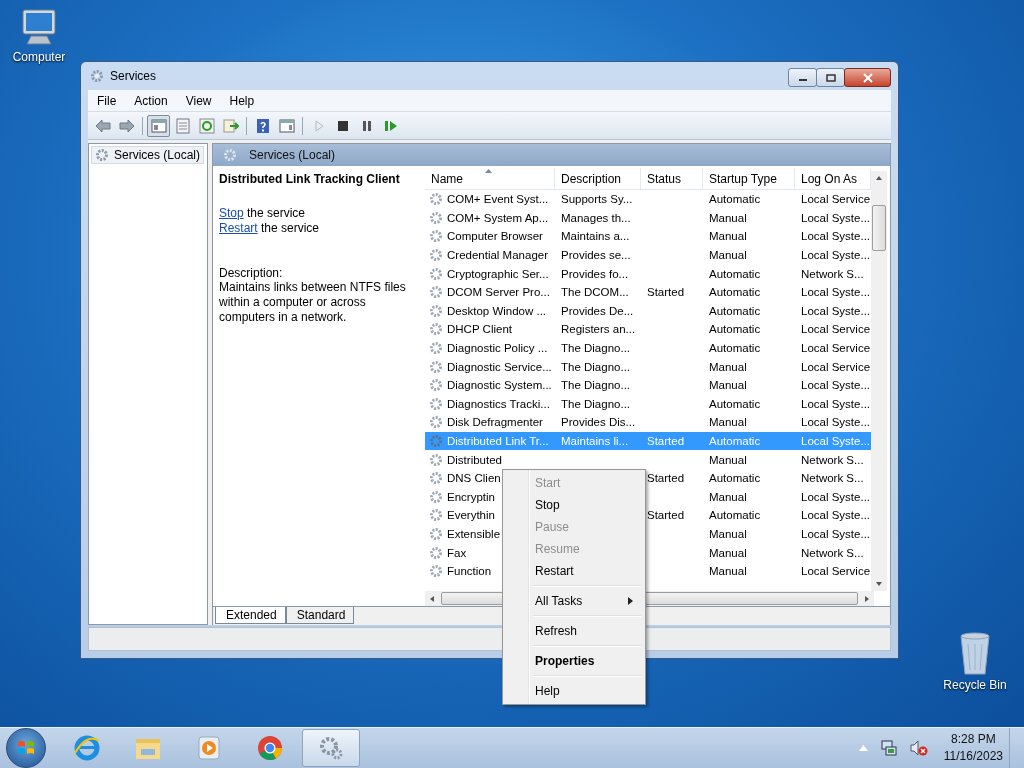 Image resolution: width=1024 pixels, height=768 pixels. I want to click on menu-item: Properties, so click(574, 661).